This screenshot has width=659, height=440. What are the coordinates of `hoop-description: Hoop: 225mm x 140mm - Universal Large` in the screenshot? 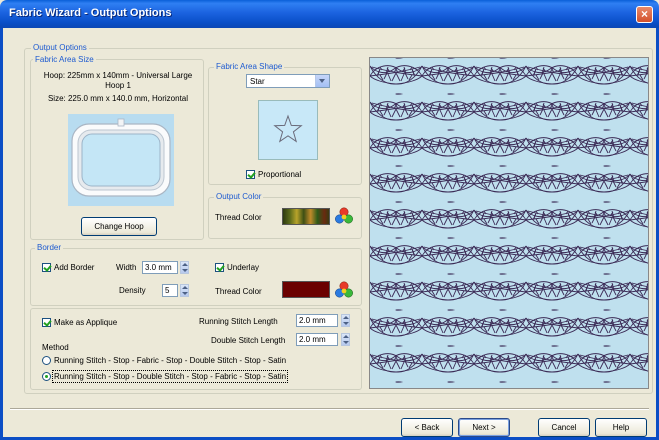 It's located at (118, 75).